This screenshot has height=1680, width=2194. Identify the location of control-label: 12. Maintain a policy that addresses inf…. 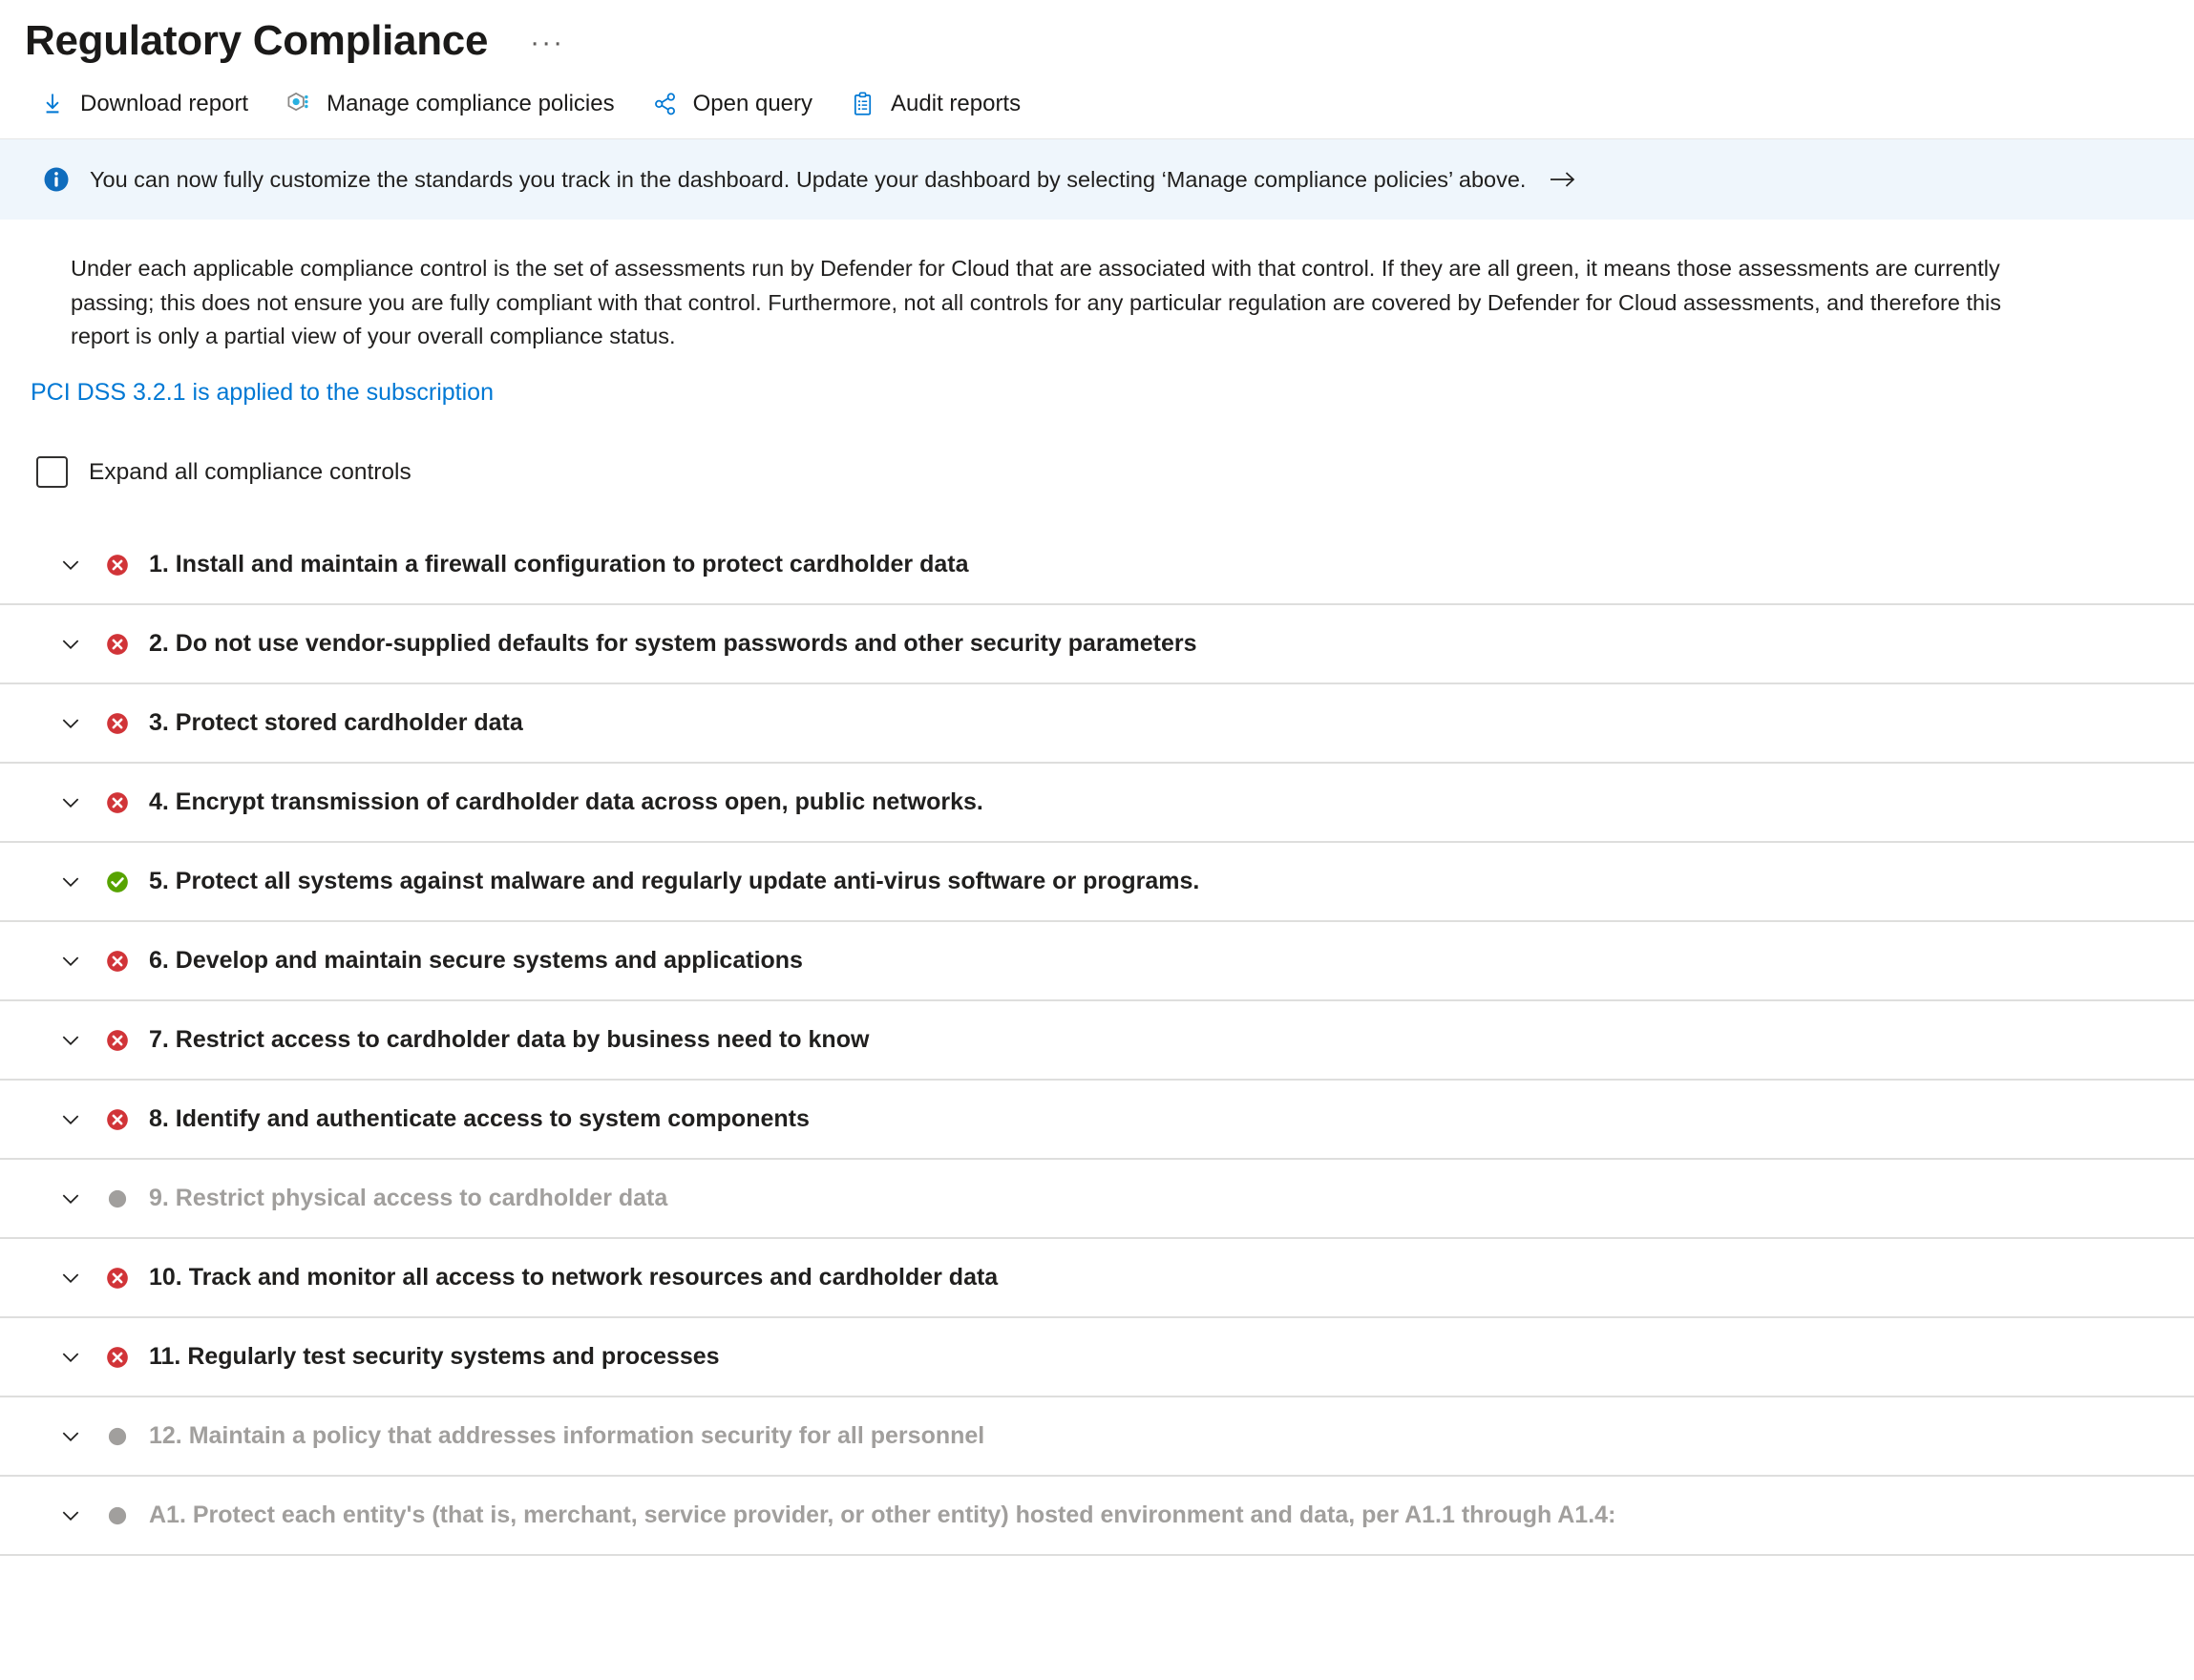
(567, 1436).